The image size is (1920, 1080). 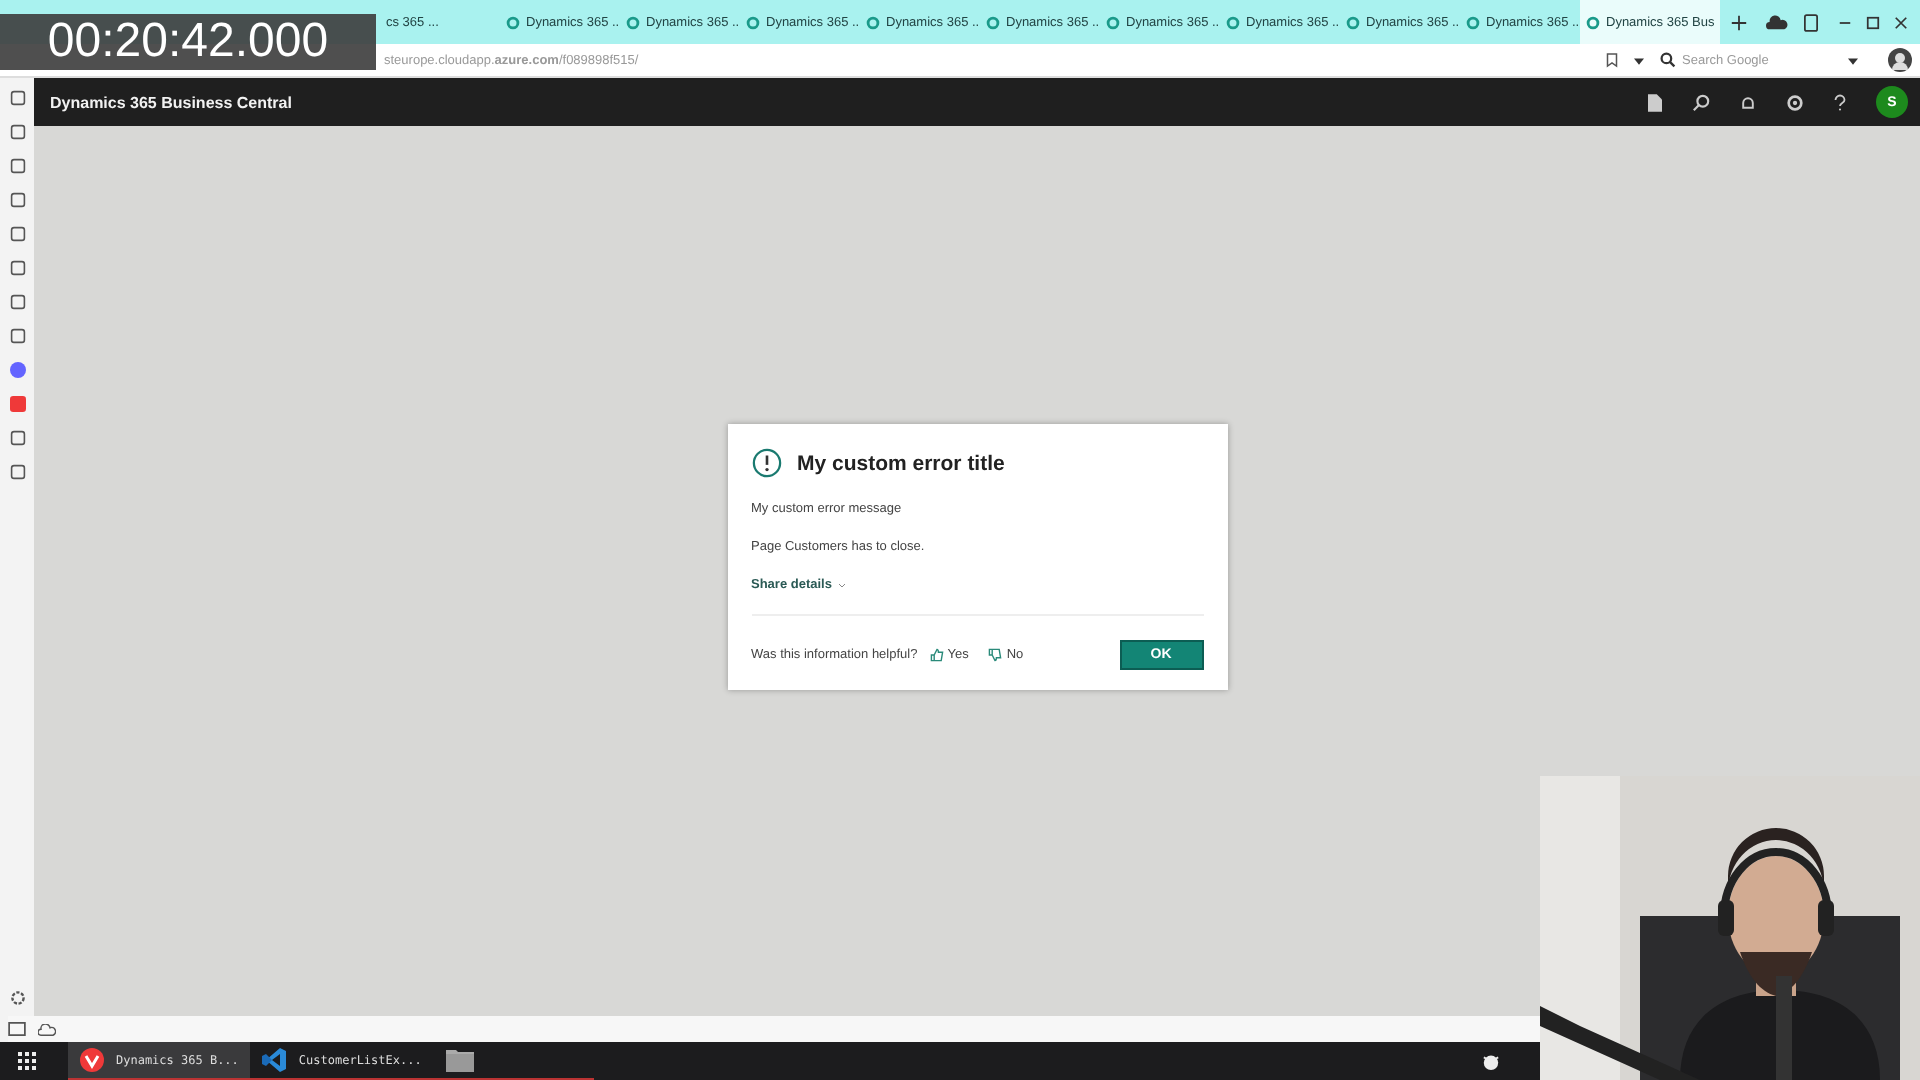 What do you see at coordinates (901, 463) in the screenshot?
I see `dialog-title: My custom error title` at bounding box center [901, 463].